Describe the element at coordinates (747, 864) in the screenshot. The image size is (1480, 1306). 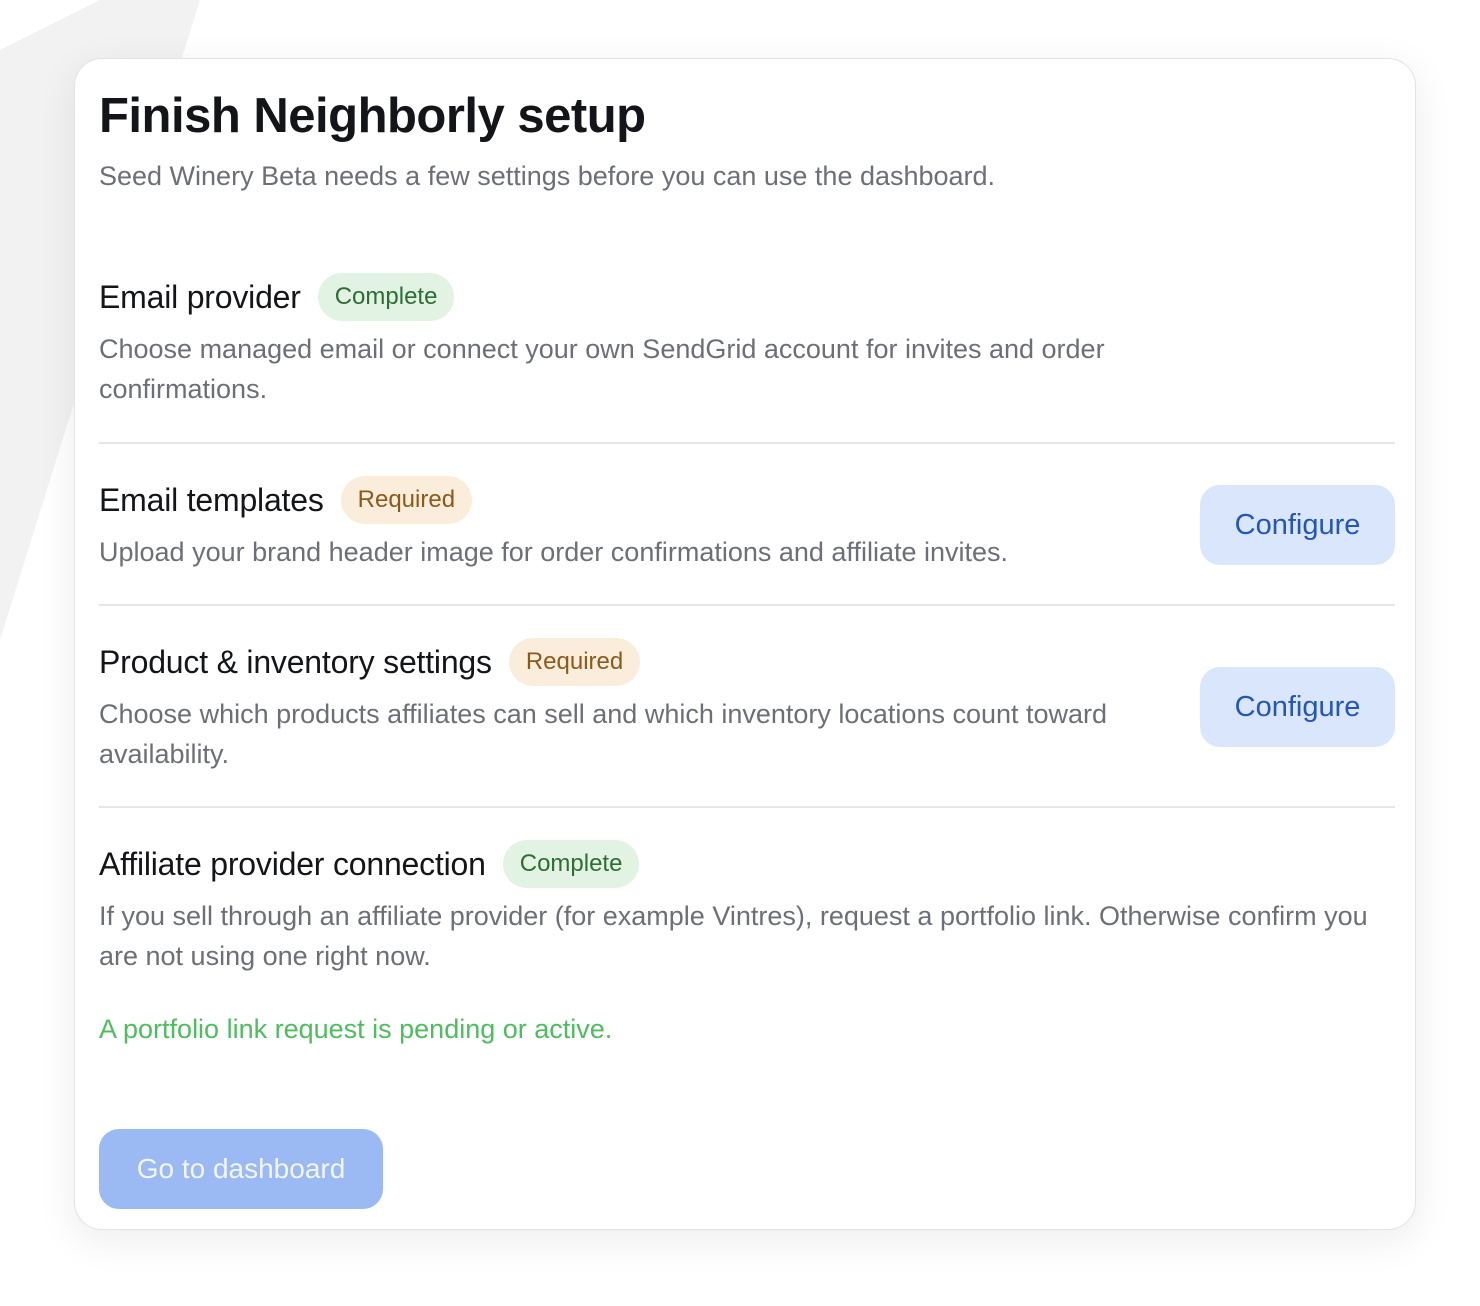
I see `step-header: Affiliate provider connection Complete` at that location.